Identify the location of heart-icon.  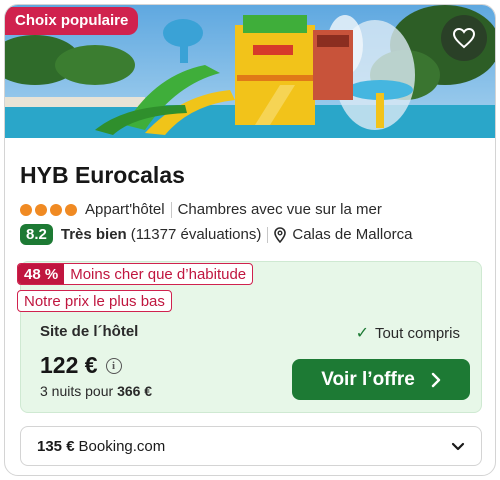
(464, 38).